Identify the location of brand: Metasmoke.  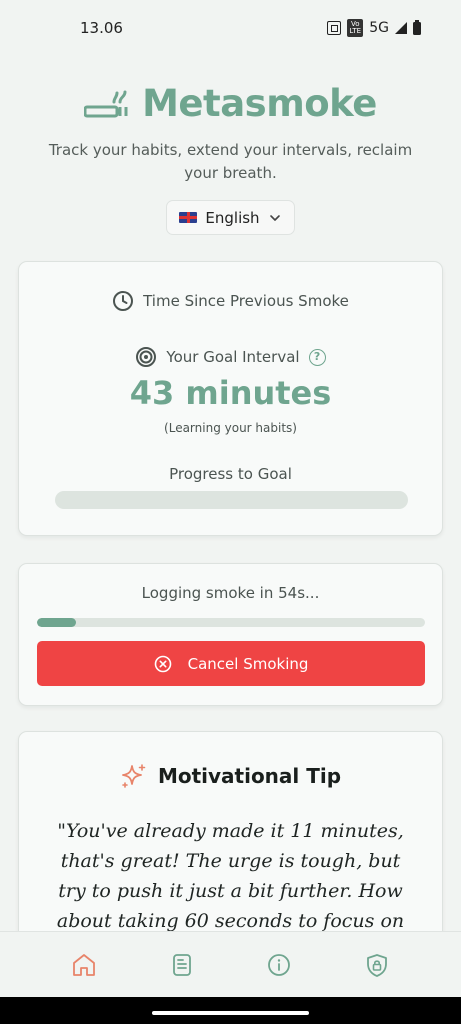
(230, 103).